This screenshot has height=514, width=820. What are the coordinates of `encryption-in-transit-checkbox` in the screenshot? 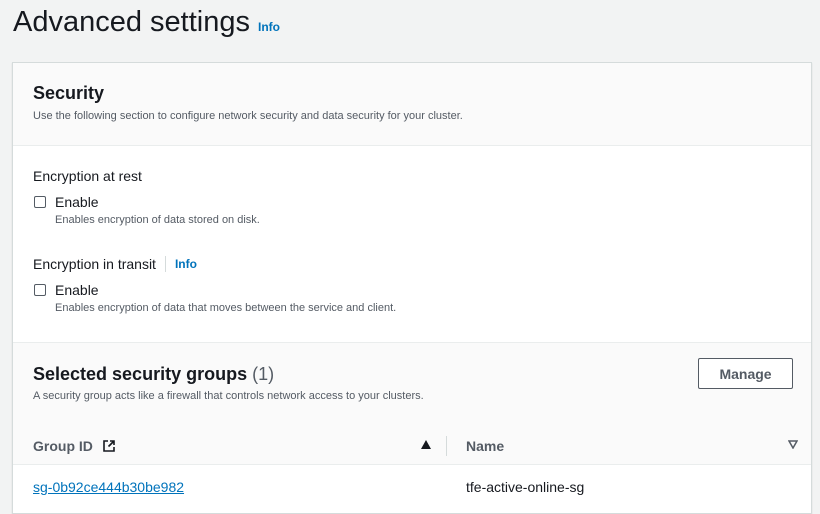 It's located at (40, 290).